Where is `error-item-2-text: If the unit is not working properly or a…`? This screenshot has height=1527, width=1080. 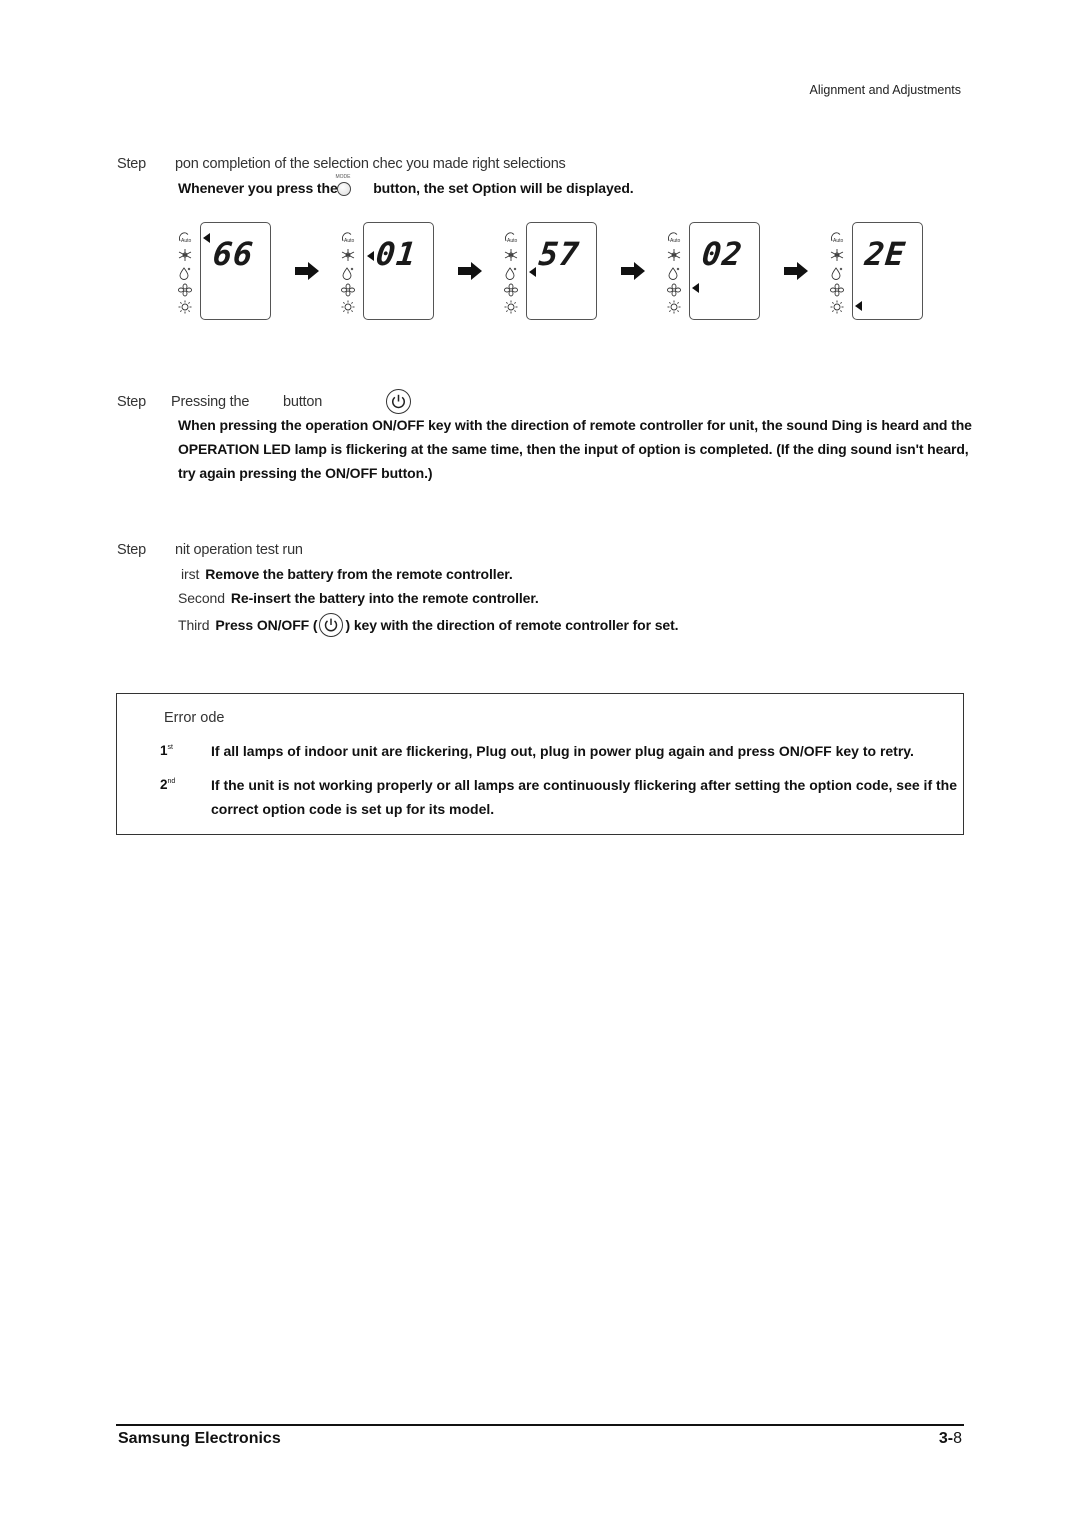 error-item-2-text: If the unit is not working properly or a… is located at coordinates (584, 797).